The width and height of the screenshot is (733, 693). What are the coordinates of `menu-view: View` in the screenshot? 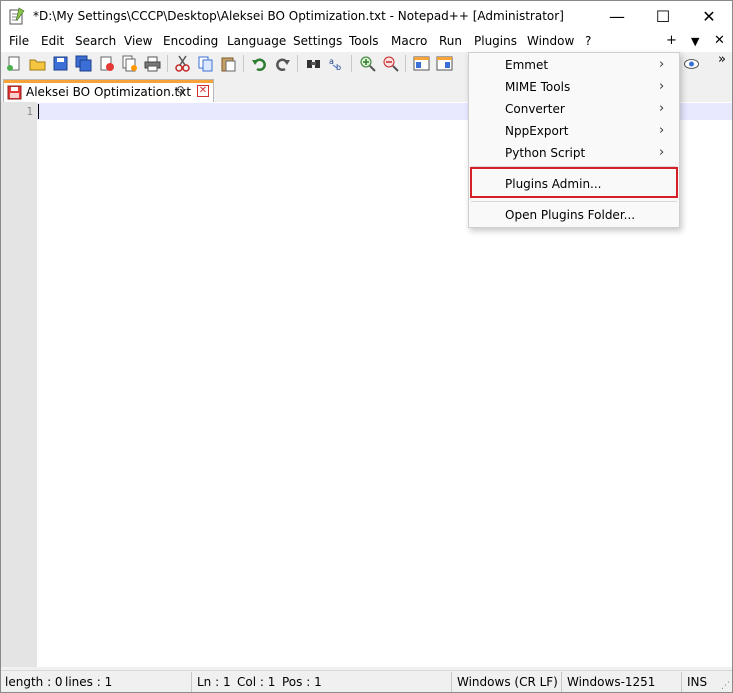 It's located at (138, 41).